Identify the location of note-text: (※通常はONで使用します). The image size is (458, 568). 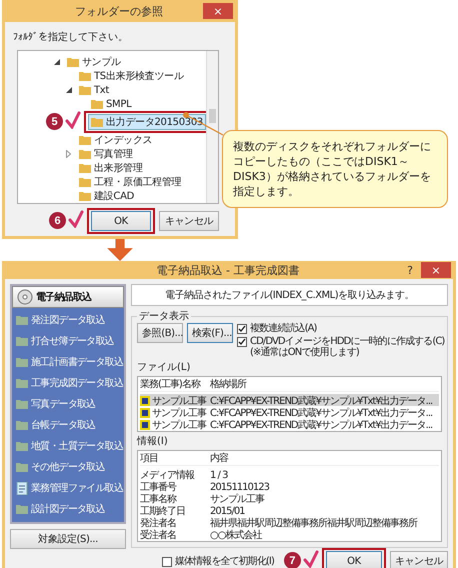
(305, 352).